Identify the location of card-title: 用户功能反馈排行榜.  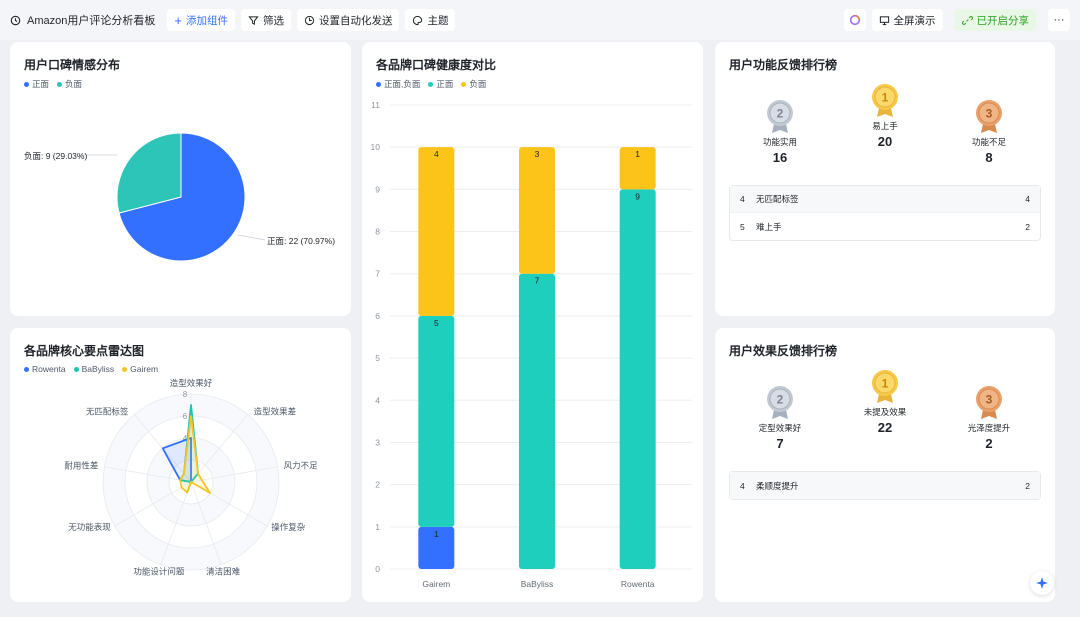
(783, 65).